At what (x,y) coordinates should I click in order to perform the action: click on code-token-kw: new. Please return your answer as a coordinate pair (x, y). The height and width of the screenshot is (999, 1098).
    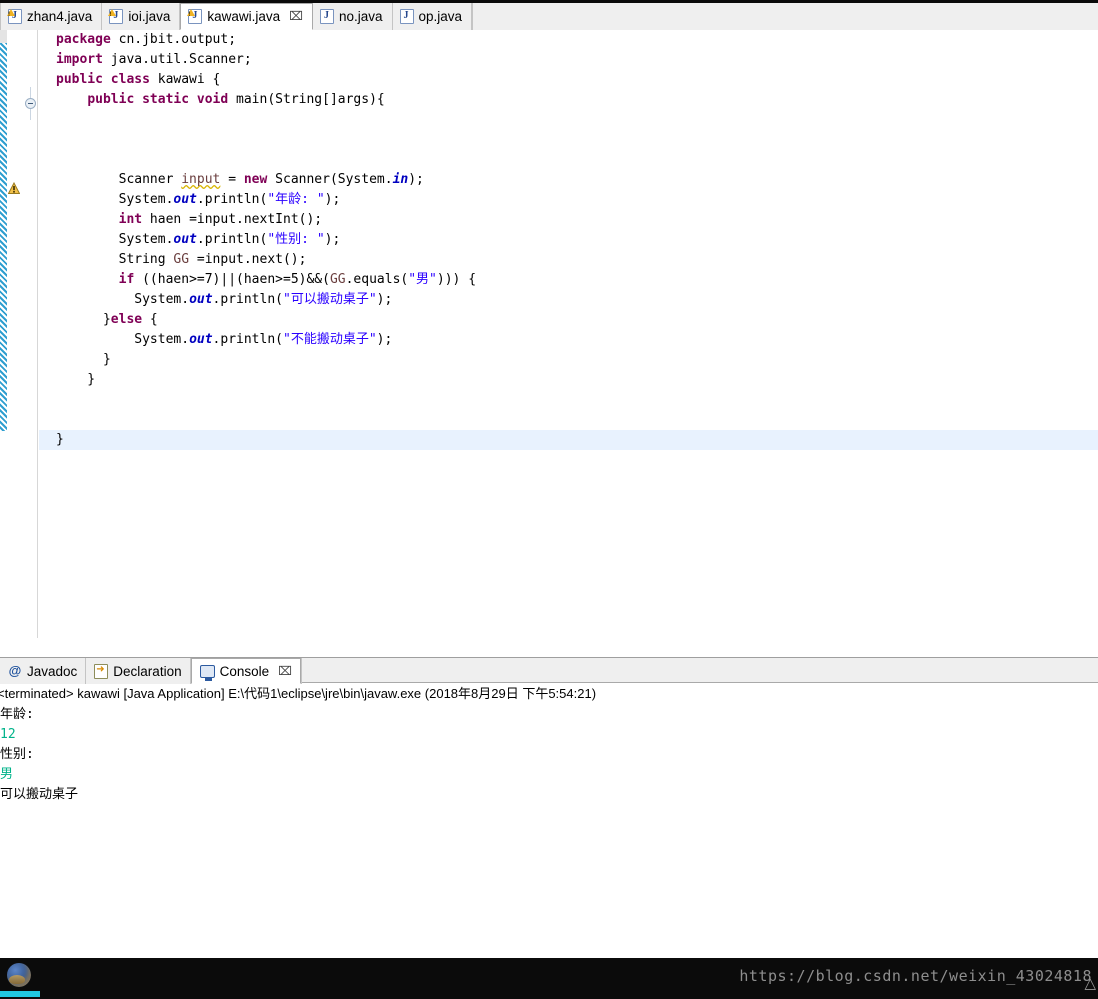
    Looking at the image, I should click on (255, 179).